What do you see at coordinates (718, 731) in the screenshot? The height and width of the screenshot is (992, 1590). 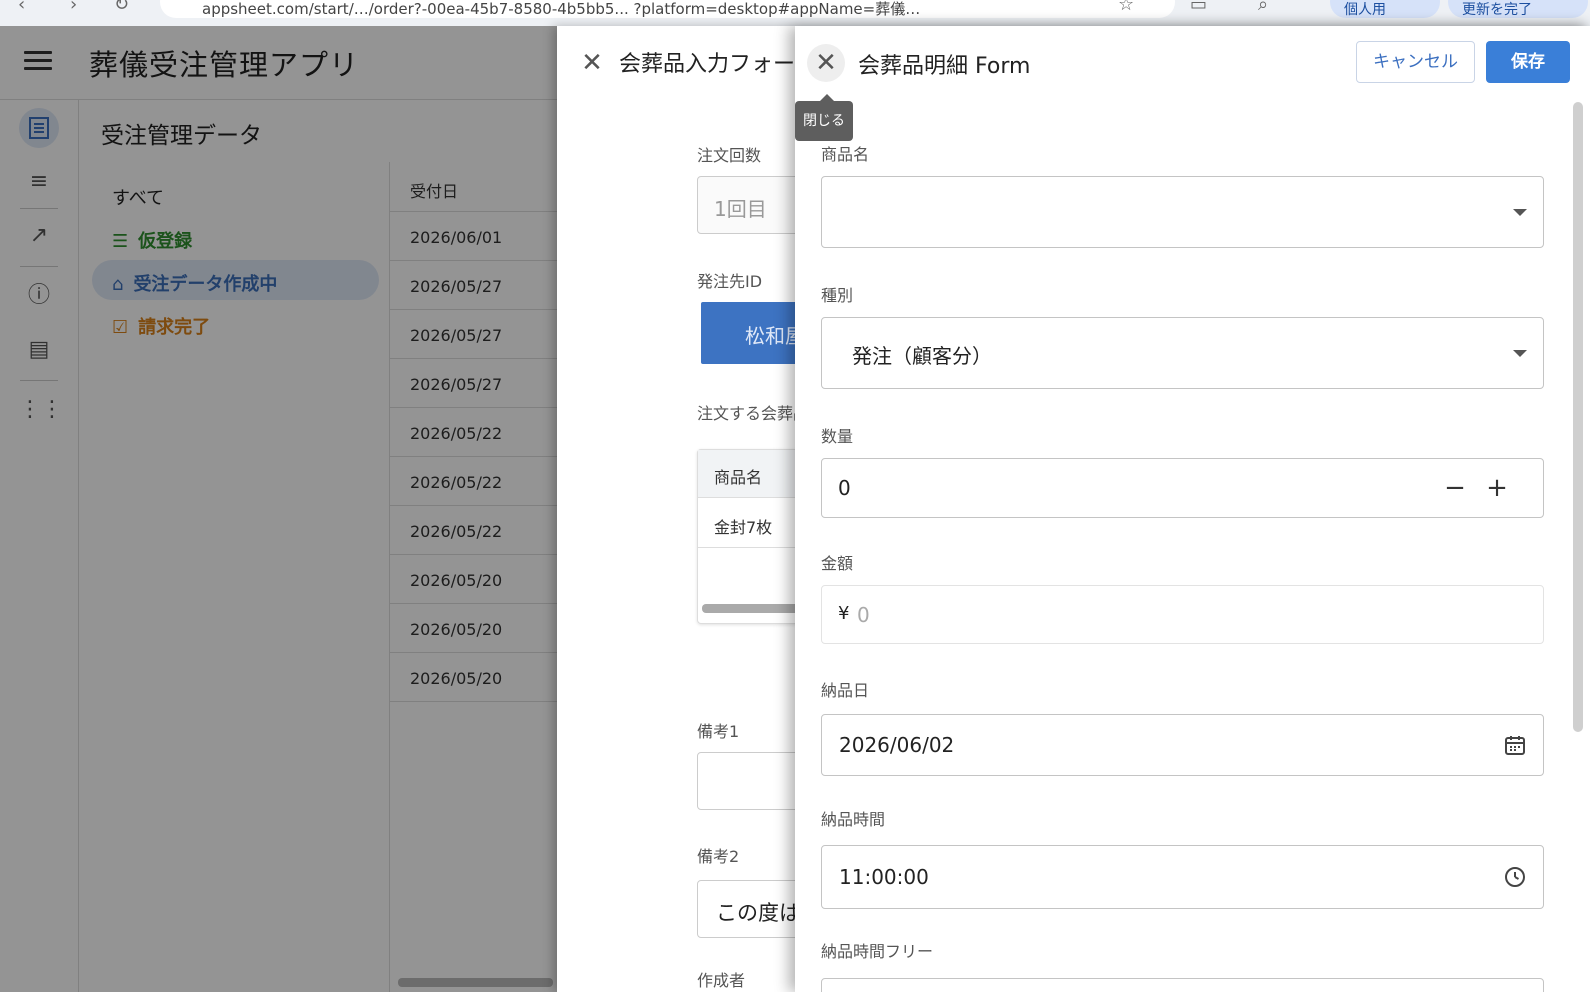 I see `note1-label: 備考1` at bounding box center [718, 731].